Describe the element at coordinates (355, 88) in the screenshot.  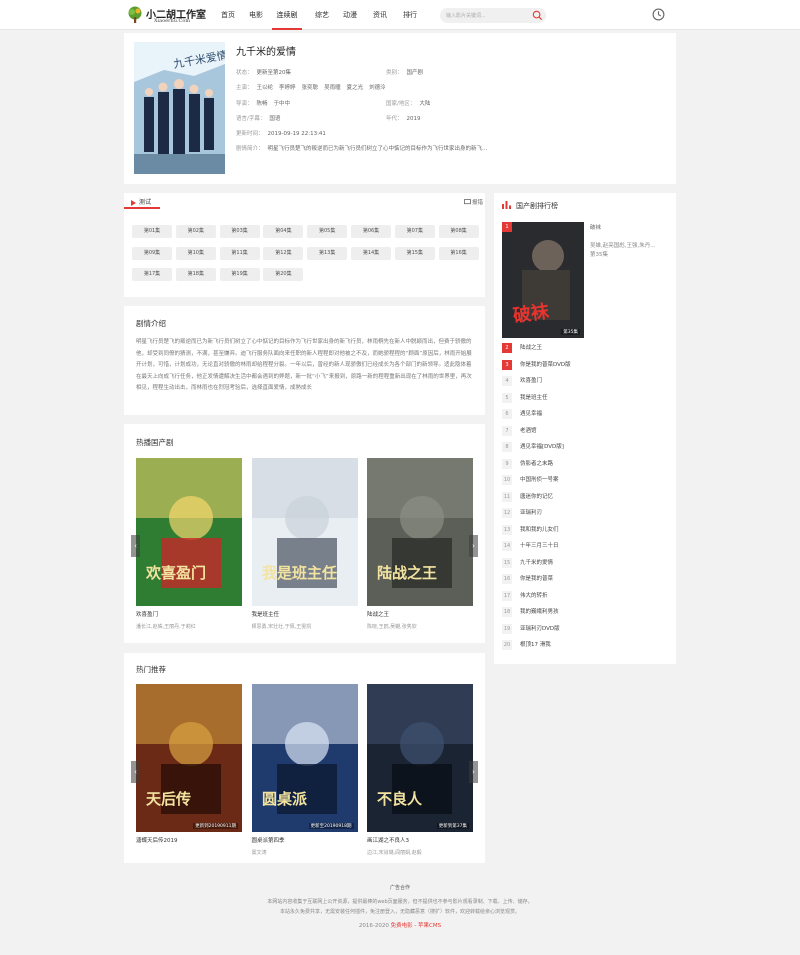
I see `cast-name: 夏之光` at that location.